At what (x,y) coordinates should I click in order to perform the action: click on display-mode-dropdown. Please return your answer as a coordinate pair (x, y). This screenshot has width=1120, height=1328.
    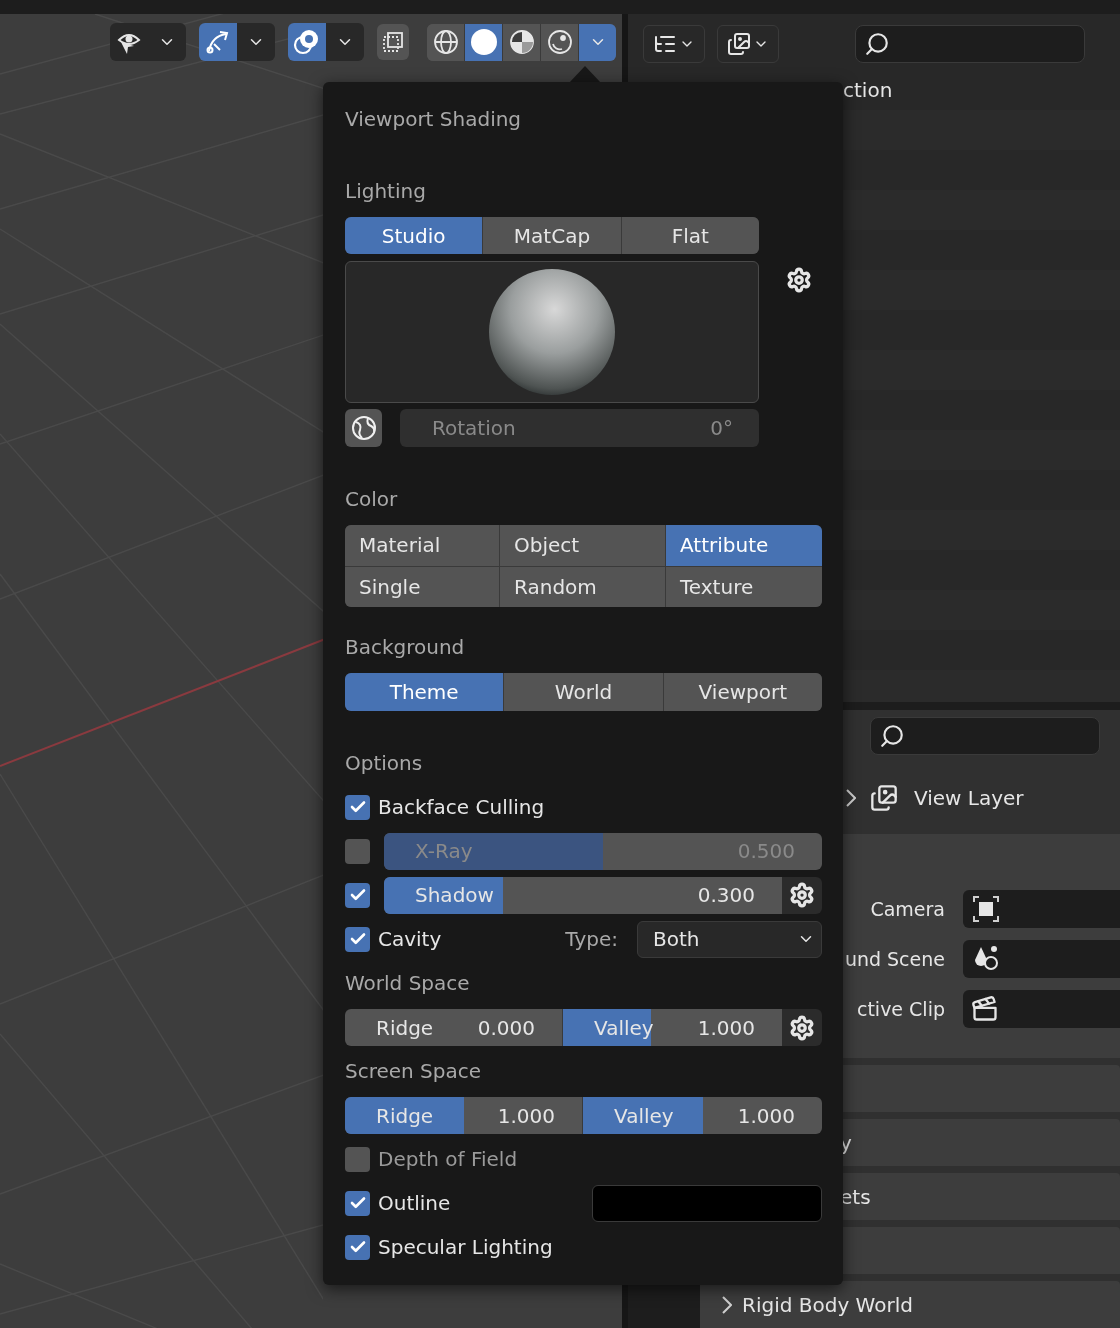
    Looking at the image, I should click on (748, 44).